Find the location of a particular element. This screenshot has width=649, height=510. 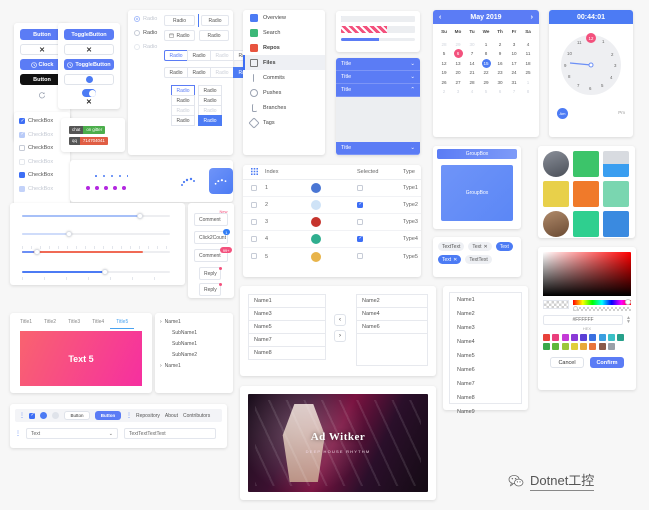

sidebar-item-branches: Branches is located at coordinates (284, 107).